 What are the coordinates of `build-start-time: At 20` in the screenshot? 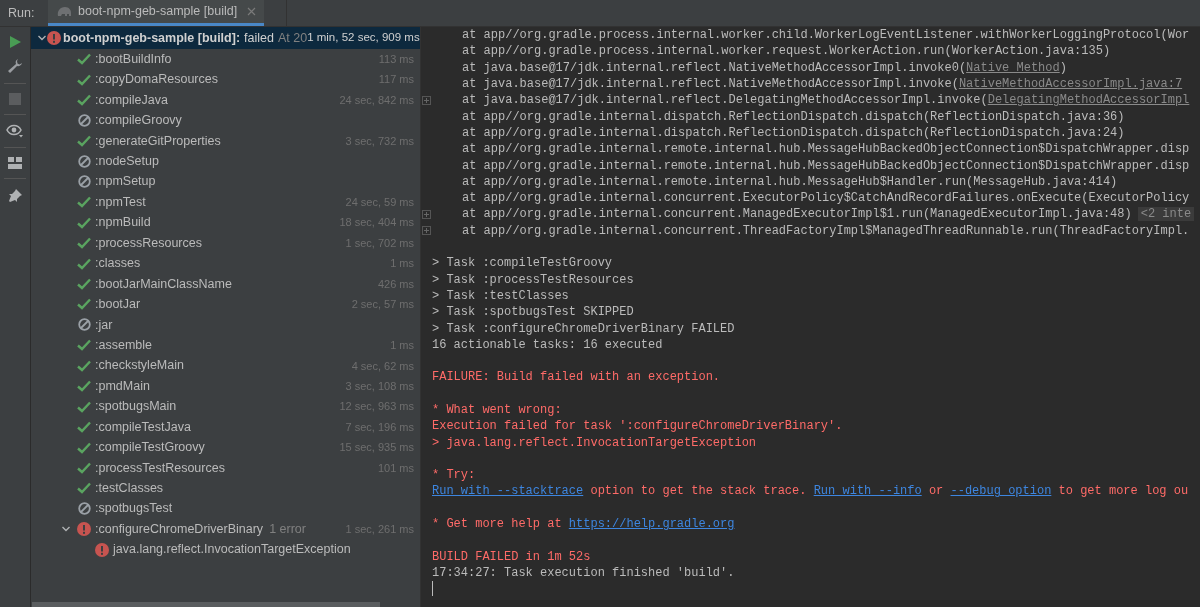 It's located at (292, 38).